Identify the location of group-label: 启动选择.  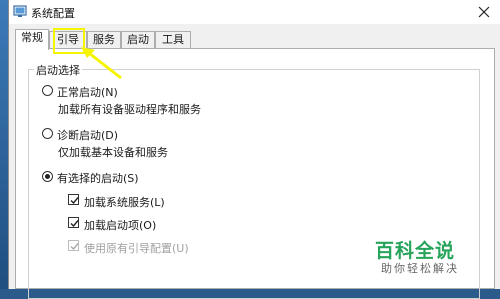
(58, 70).